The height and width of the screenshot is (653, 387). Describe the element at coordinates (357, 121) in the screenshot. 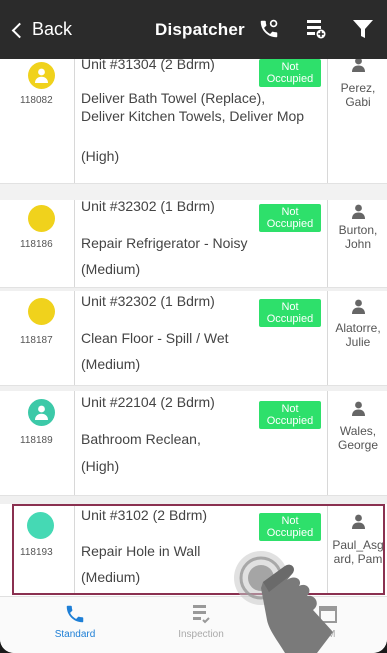

I see `row-right-column: Perez, Gabi` at that location.